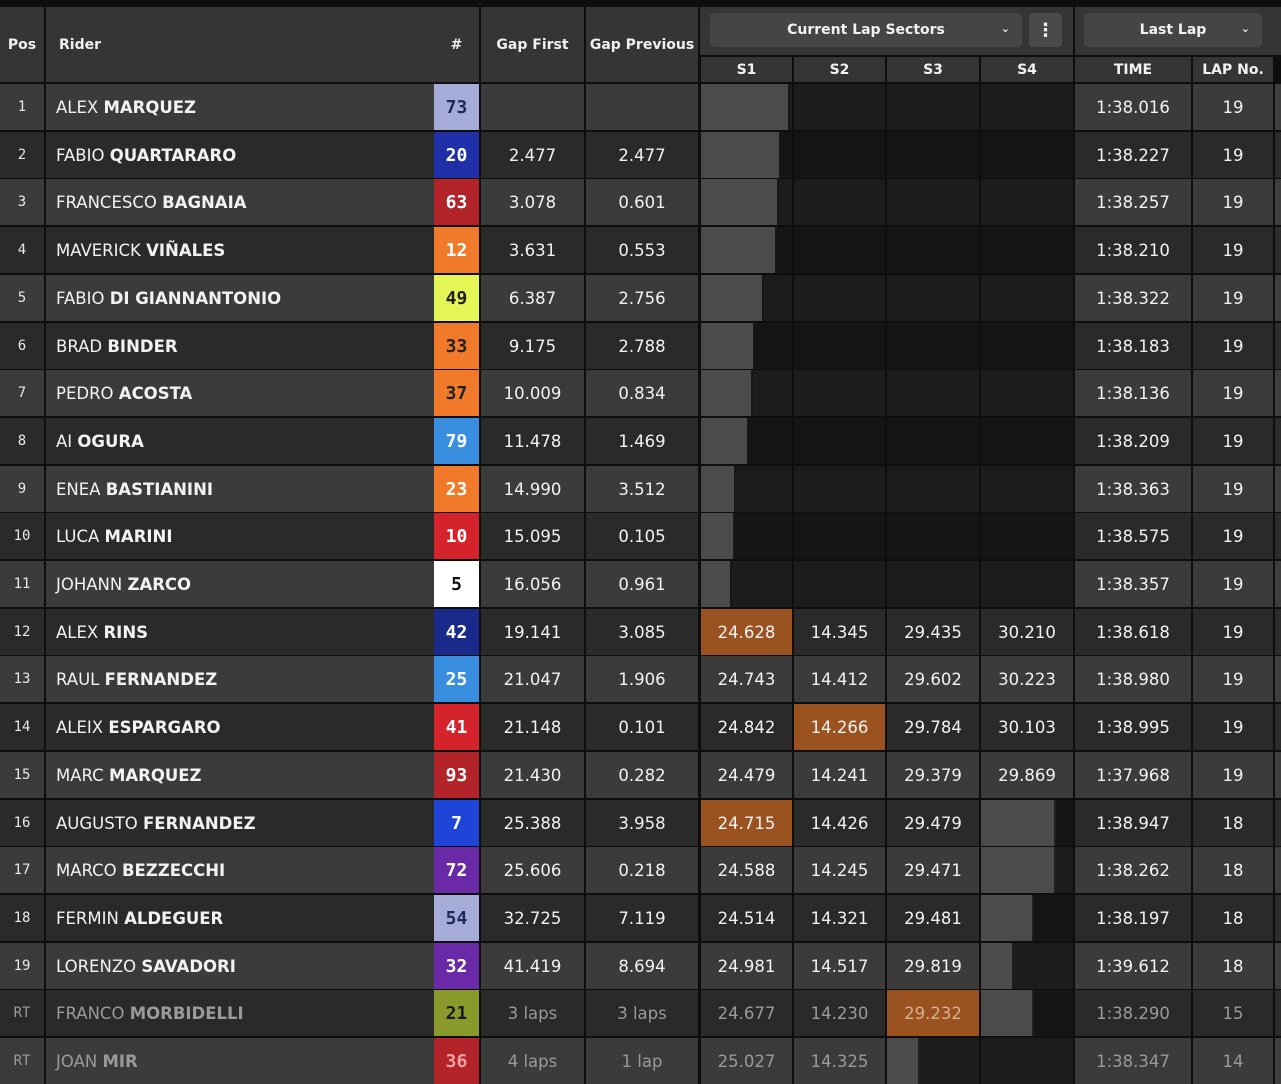 The image size is (1281, 1084). Describe the element at coordinates (642, 298) in the screenshot. I see `gap-previous: 2.756` at that location.